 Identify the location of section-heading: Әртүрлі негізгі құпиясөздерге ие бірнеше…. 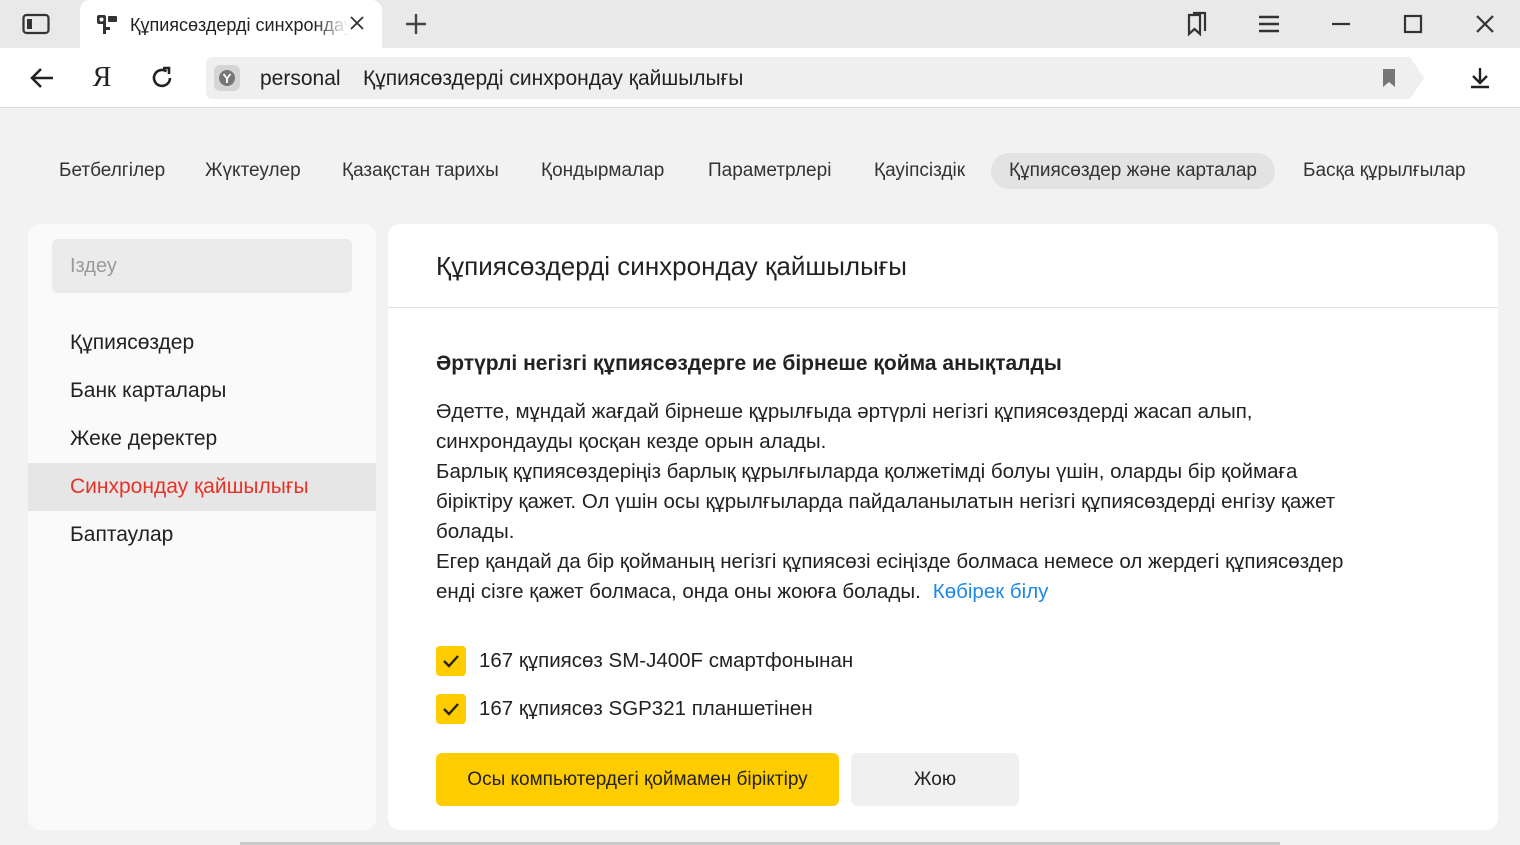
(749, 363).